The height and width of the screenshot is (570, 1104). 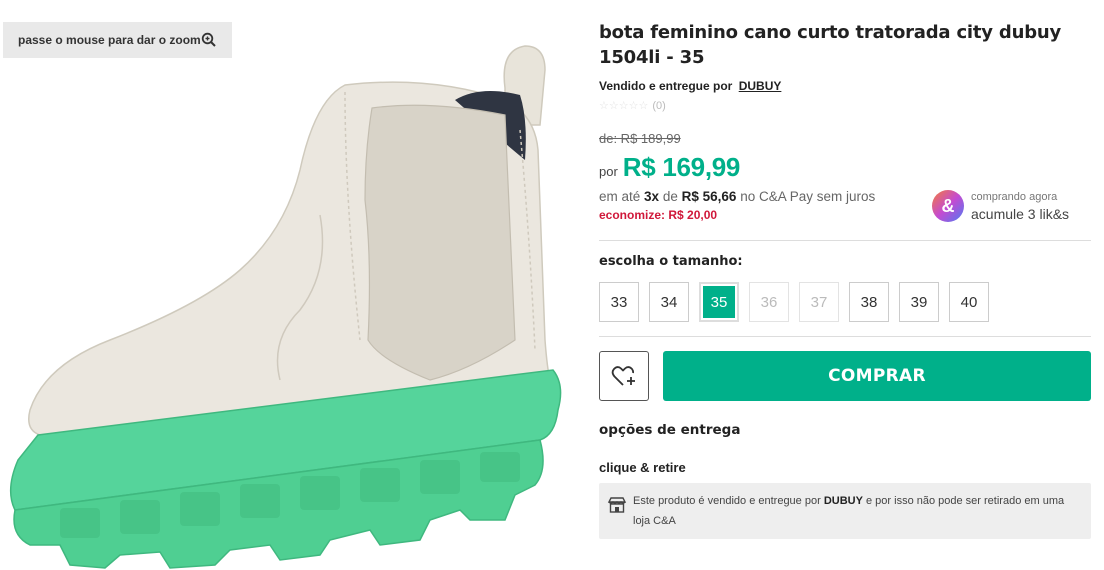 What do you see at coordinates (659, 105) in the screenshot?
I see `rating-count: (0)` at bounding box center [659, 105].